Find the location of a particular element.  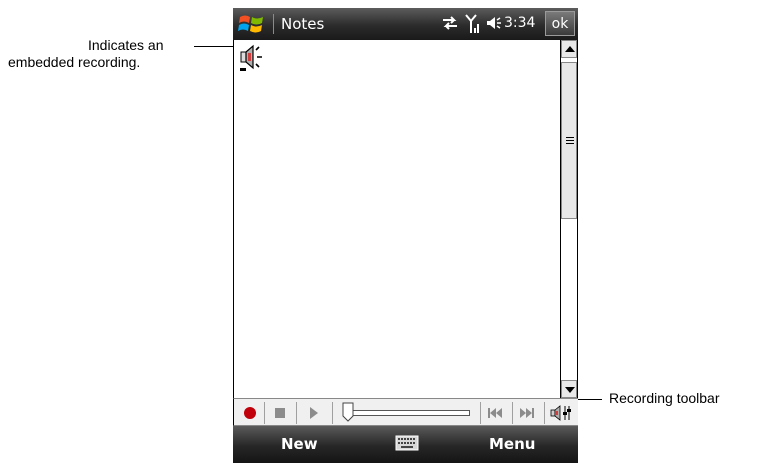

scroll-thumb is located at coordinates (569, 140).